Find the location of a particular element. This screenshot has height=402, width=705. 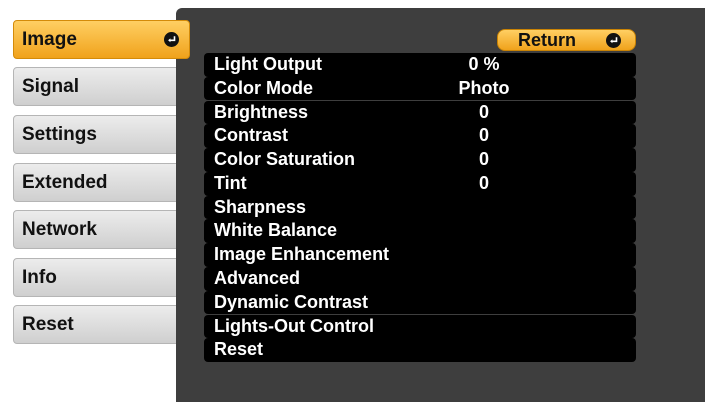

tab-network-label: Network is located at coordinates (59, 229).